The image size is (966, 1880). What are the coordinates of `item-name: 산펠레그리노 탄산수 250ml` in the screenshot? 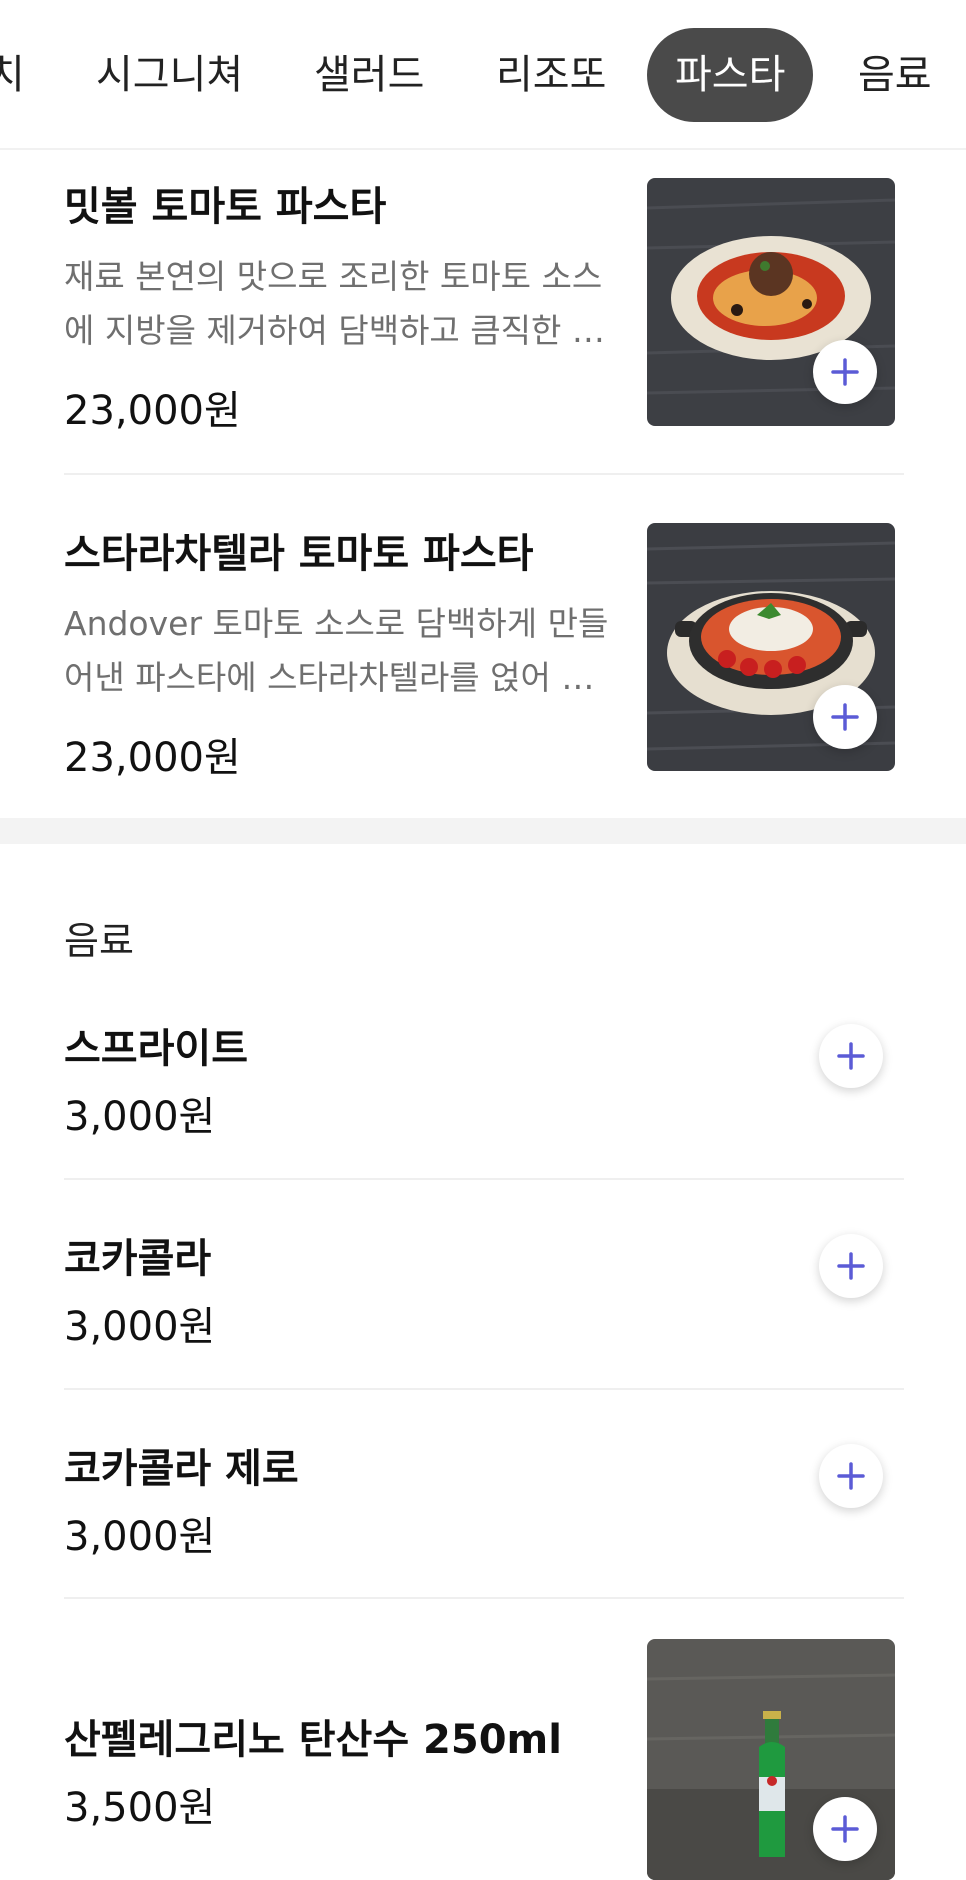 It's located at (313, 1740).